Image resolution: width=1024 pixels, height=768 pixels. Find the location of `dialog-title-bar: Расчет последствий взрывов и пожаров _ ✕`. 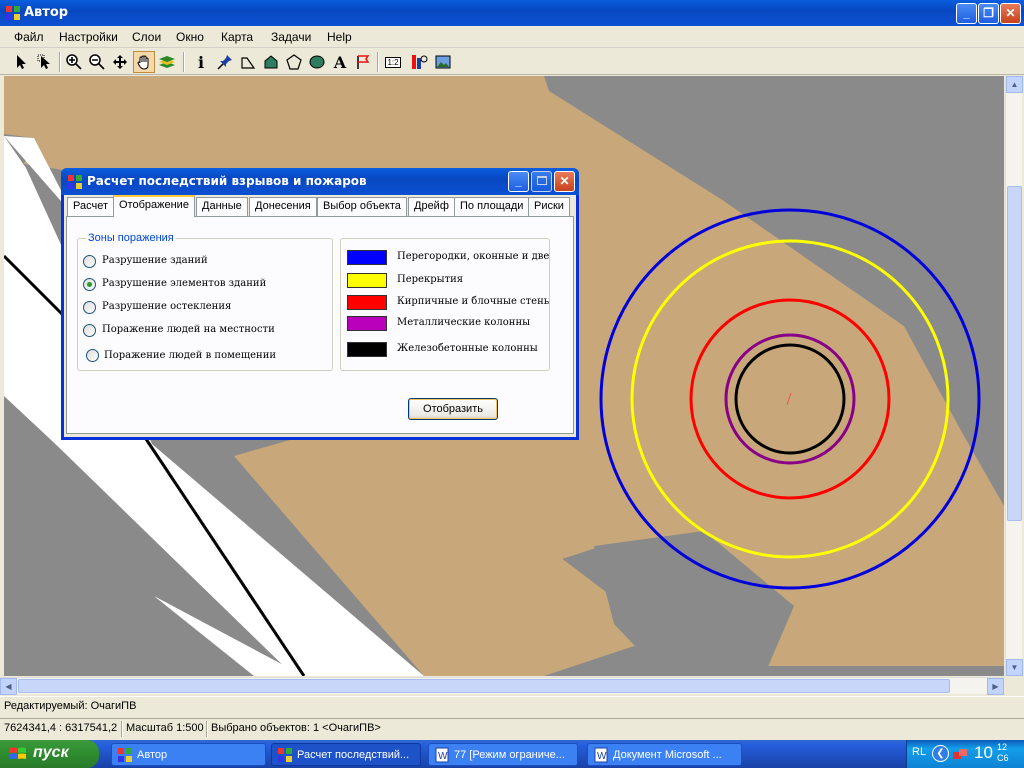

dialog-title-bar: Расчет последствий взрывов и пожаров _ ✕ is located at coordinates (320, 181).